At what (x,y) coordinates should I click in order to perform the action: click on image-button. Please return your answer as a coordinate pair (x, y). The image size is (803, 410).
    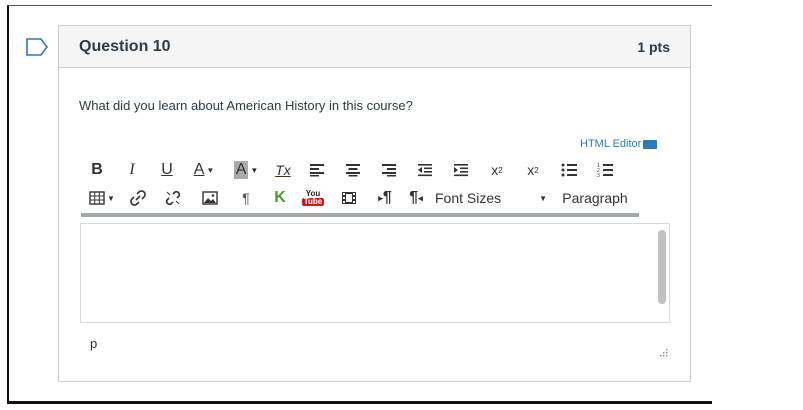
    Looking at the image, I should click on (210, 198).